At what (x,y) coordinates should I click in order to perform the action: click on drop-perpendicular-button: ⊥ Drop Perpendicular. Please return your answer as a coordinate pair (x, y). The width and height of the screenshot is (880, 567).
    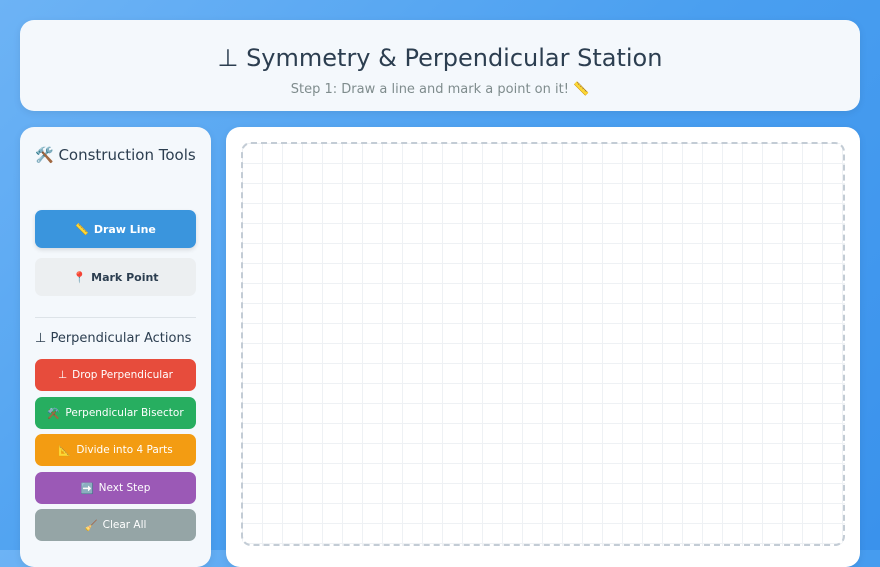
    Looking at the image, I should click on (115, 375).